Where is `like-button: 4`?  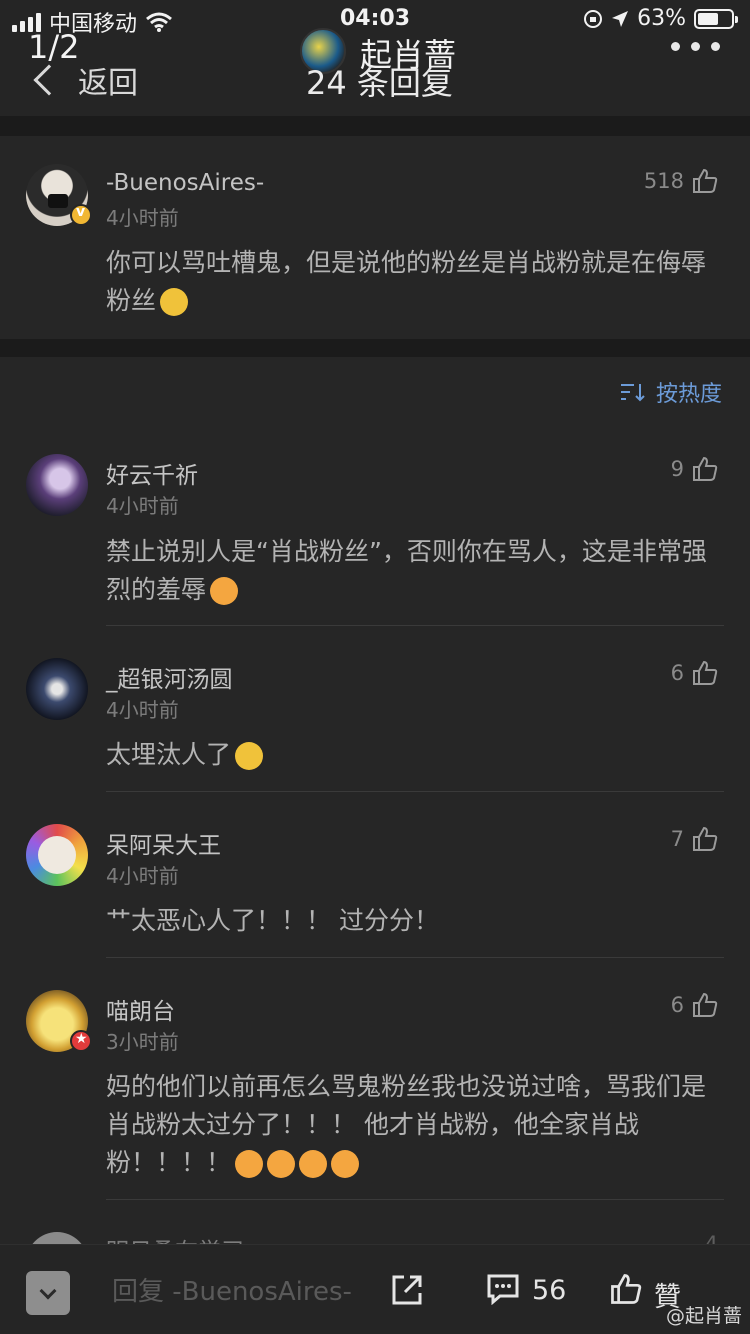 like-button: 4 is located at coordinates (711, 1238).